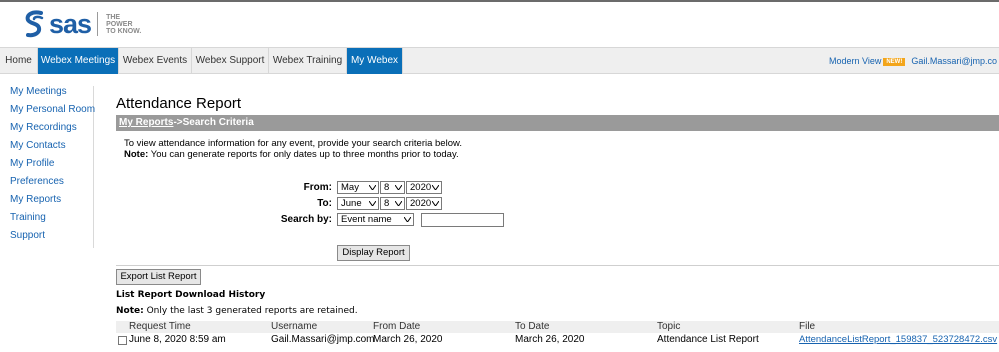 The width and height of the screenshot is (999, 352). Describe the element at coordinates (38, 145) in the screenshot. I see `sidebar-item-my-contacts: My Contacts` at that location.